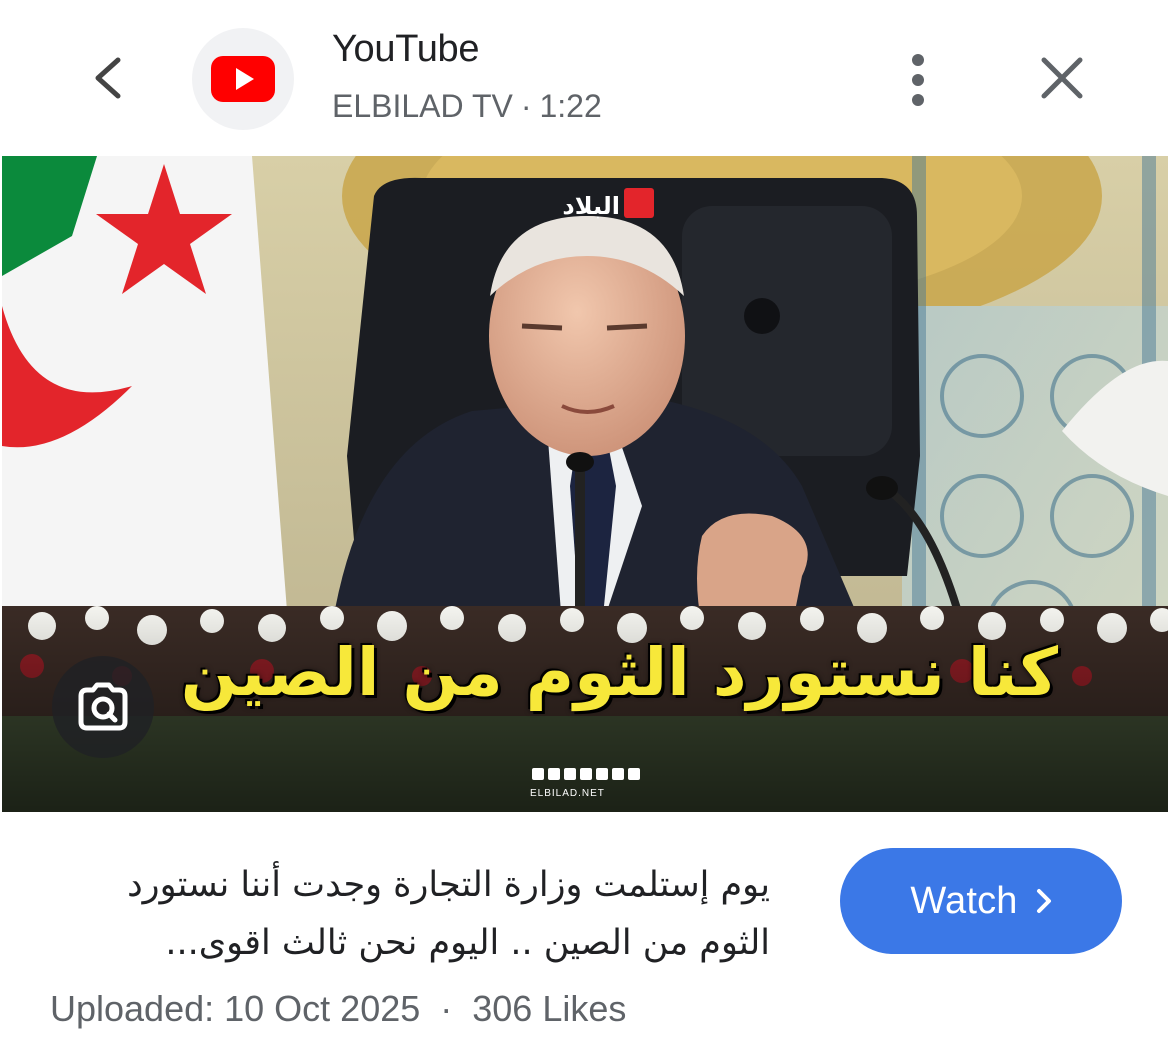 This screenshot has width=1170, height=1054. What do you see at coordinates (406, 49) in the screenshot?
I see `source-app-name: YouTube` at bounding box center [406, 49].